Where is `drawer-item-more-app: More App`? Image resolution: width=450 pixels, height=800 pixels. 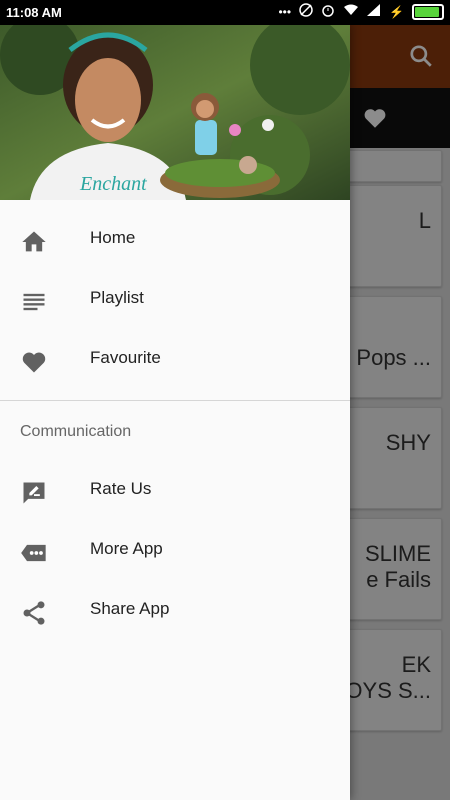 drawer-item-more-app: More App is located at coordinates (175, 551).